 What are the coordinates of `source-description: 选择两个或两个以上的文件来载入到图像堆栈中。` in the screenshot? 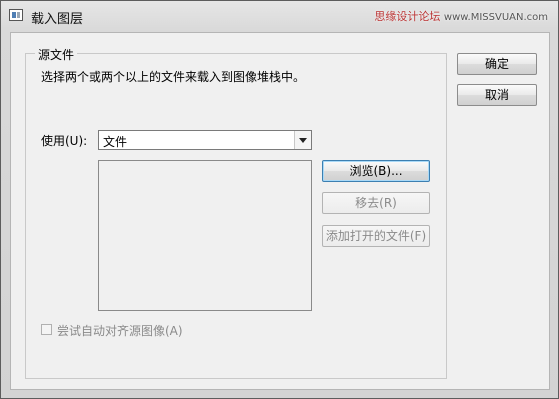 It's located at (173, 77).